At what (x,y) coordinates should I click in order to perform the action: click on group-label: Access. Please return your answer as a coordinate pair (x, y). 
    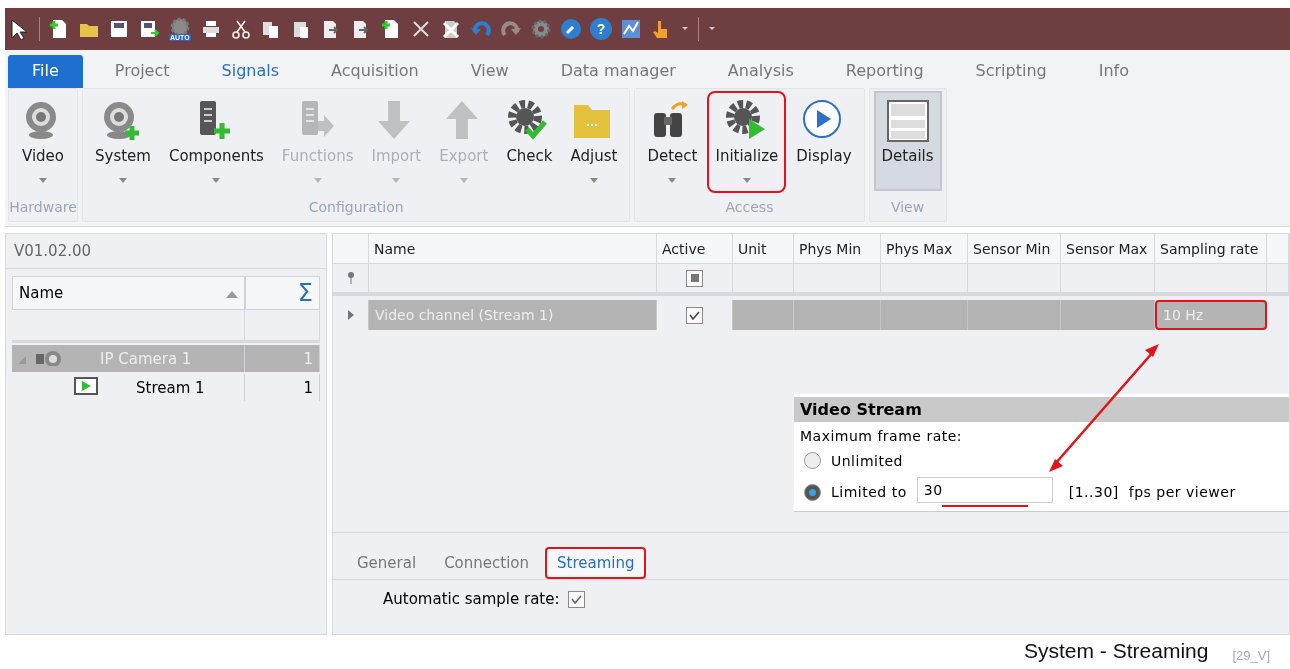
    Looking at the image, I should click on (749, 208).